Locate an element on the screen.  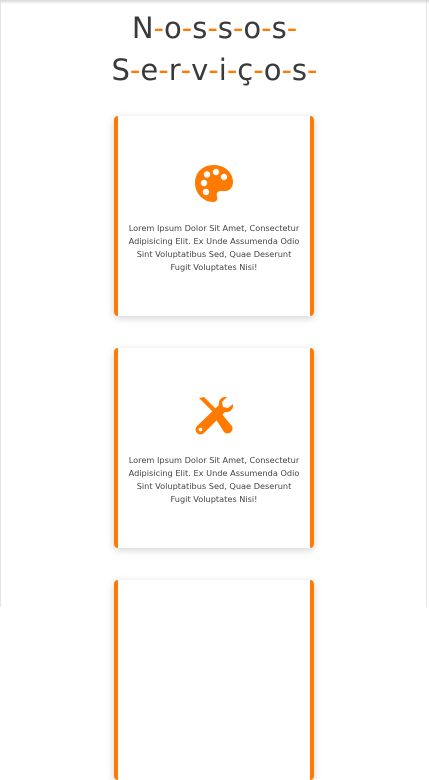
page-title-line-1: N-o-s-s-o-s- is located at coordinates (214, 28).